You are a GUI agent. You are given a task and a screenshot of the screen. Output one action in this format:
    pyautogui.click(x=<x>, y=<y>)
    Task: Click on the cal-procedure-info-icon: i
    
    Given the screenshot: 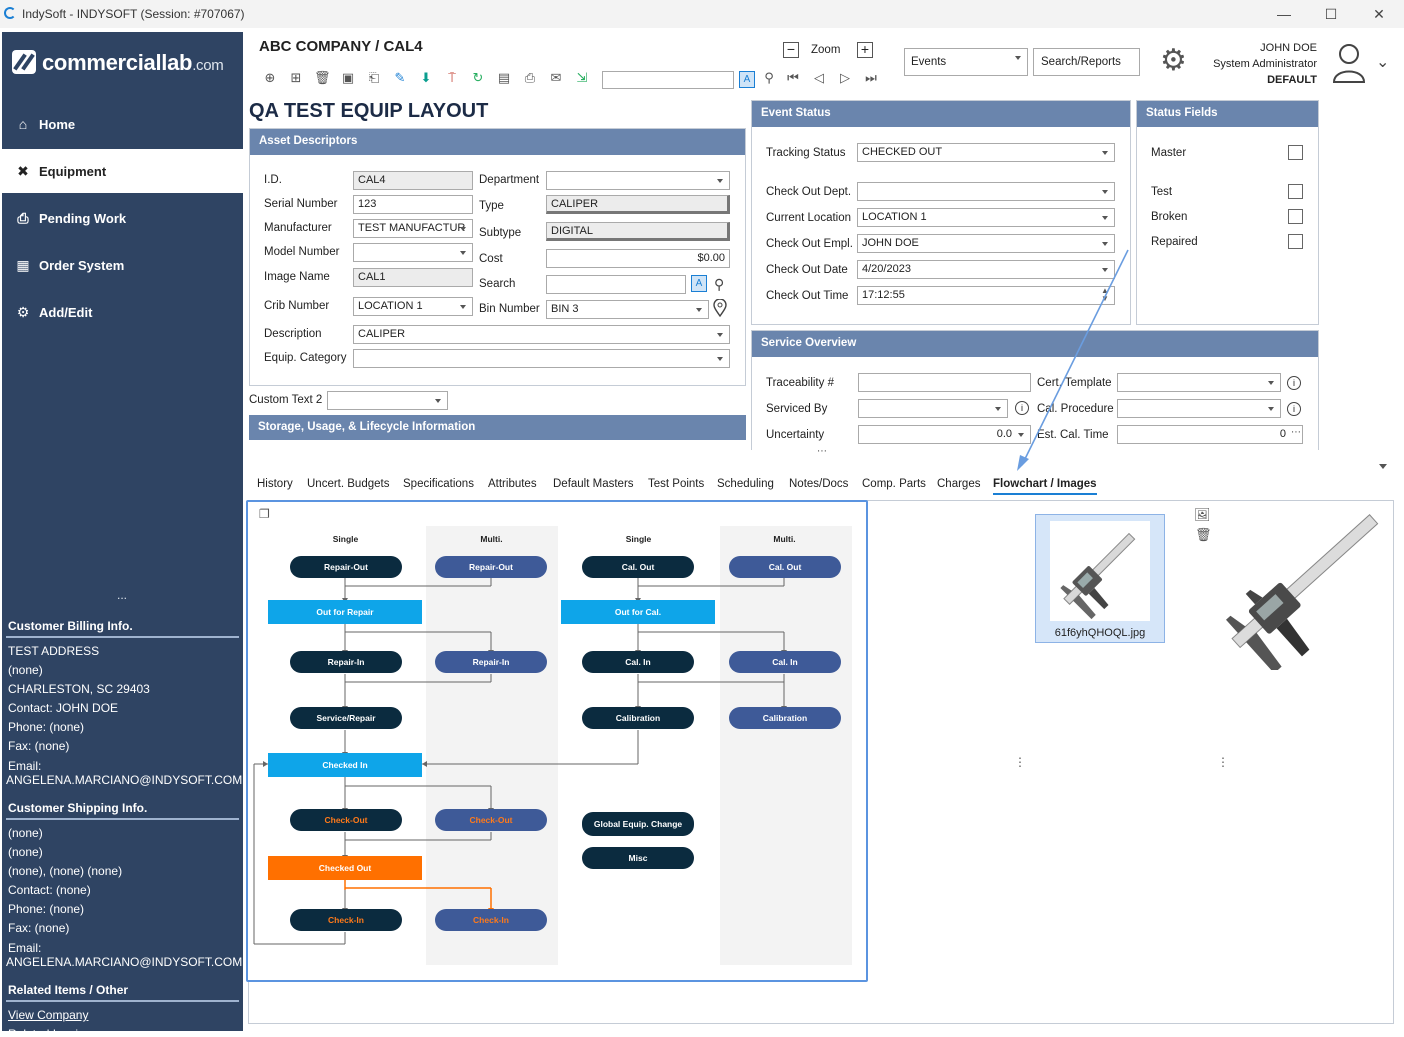 What is the action you would take?
    pyautogui.click(x=1294, y=409)
    